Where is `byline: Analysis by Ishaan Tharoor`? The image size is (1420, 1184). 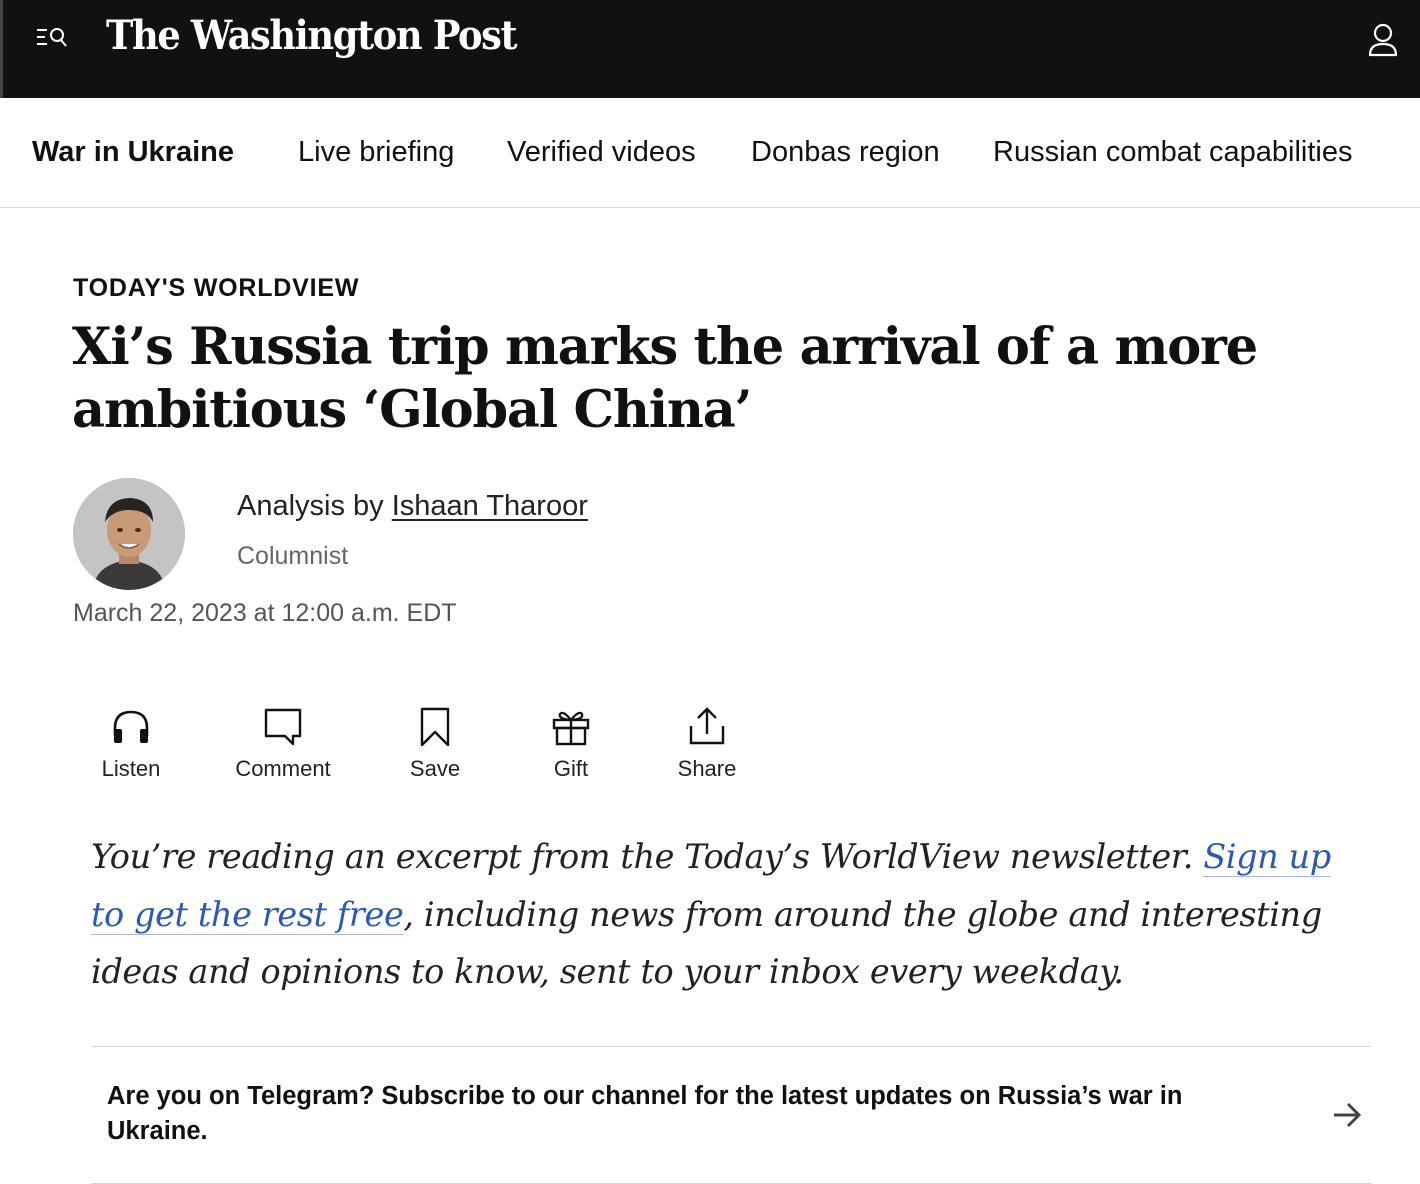
byline: Analysis by Ishaan Tharoor is located at coordinates (412, 506).